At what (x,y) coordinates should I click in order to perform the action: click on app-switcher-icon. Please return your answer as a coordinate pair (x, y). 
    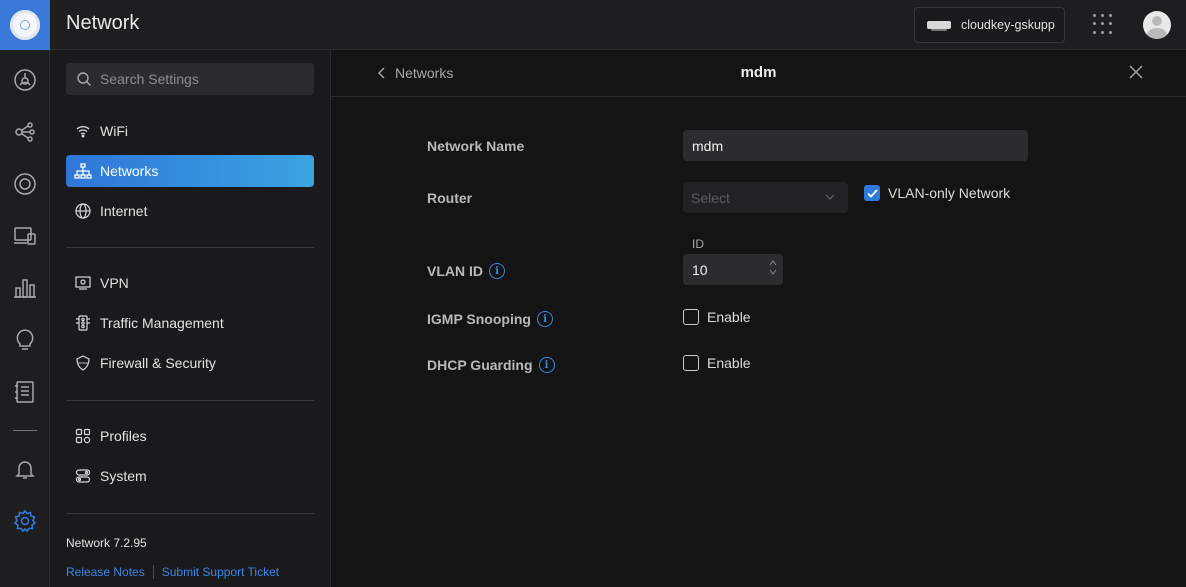
    Looking at the image, I should click on (1103, 24).